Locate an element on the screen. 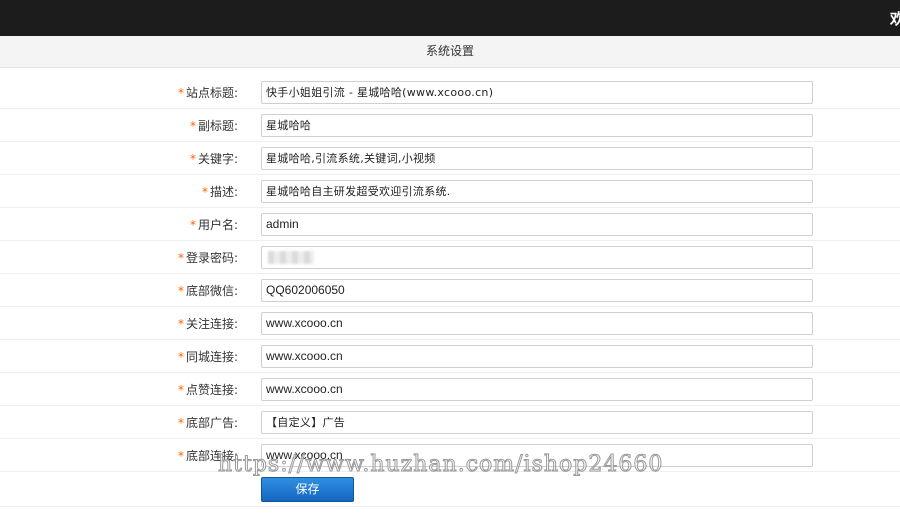  keywords-input is located at coordinates (537, 158).